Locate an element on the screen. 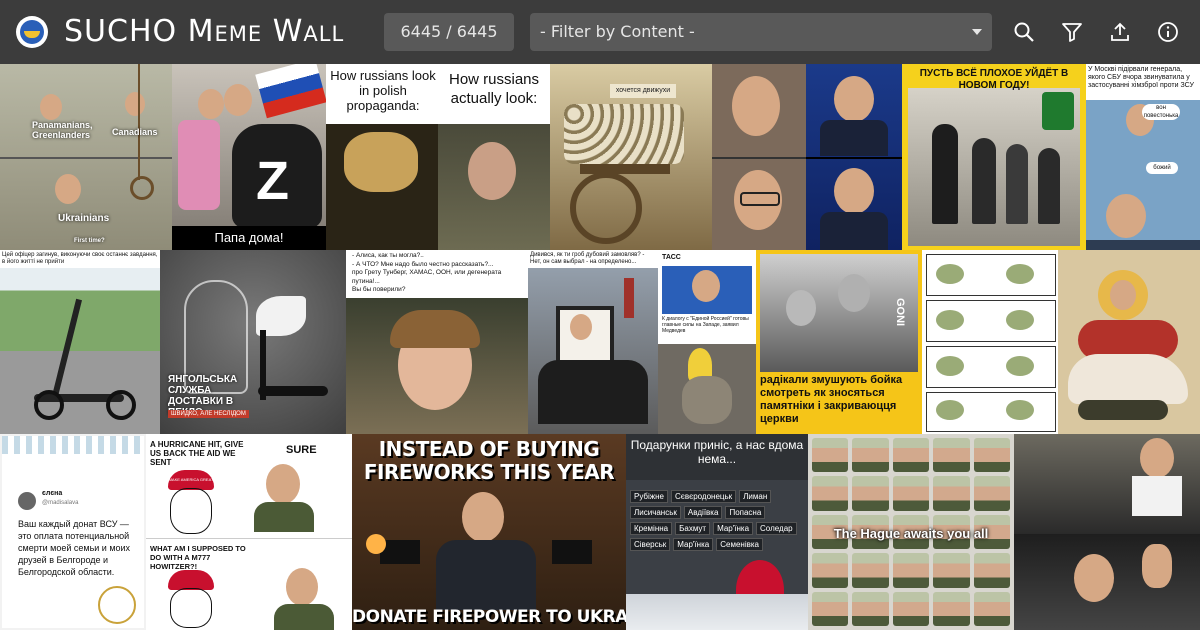  meme-tile-tv-host is located at coordinates (854, 157).